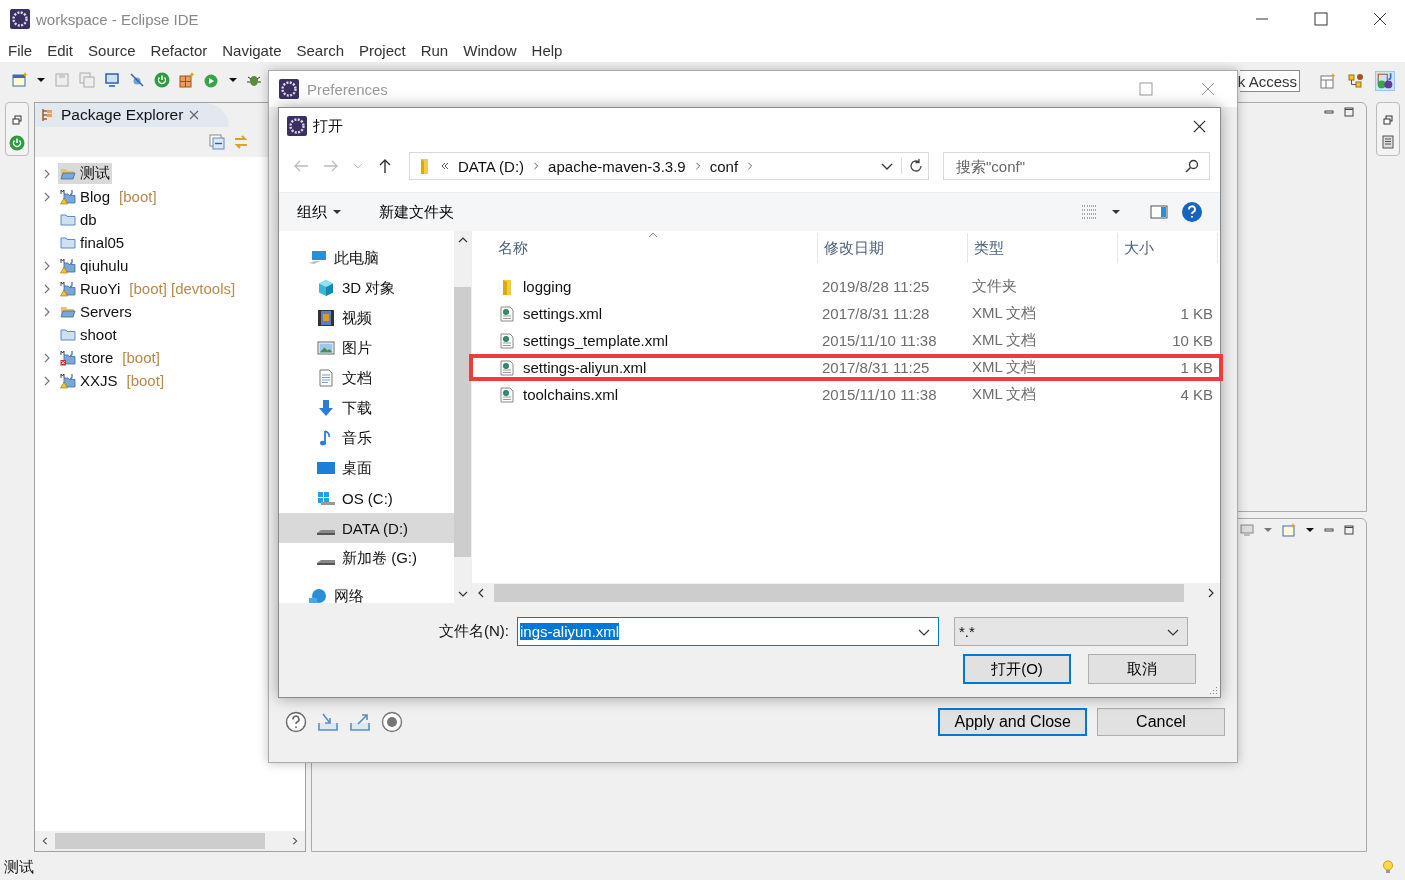 The height and width of the screenshot is (880, 1405). I want to click on navigation-item: 文档, so click(366, 378).